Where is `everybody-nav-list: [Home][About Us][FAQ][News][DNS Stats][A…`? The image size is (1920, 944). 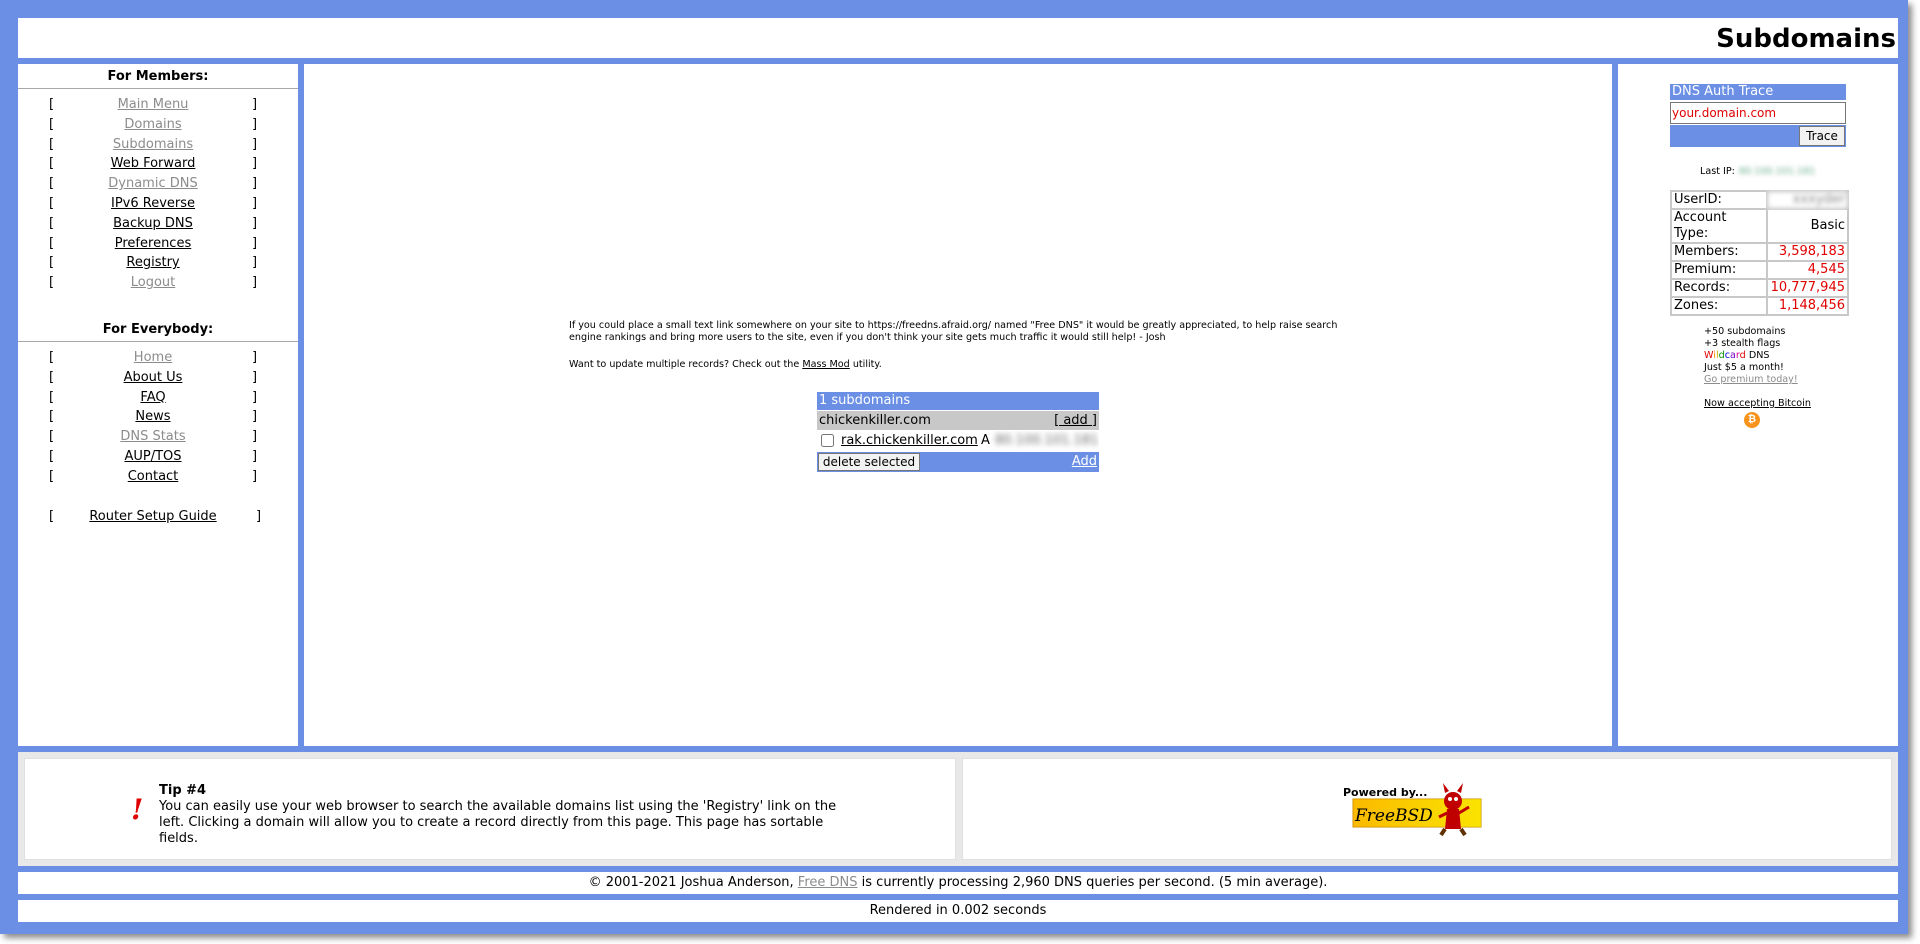
everybody-nav-list: [Home][About Us][FAQ][News][DNS Stats][A… is located at coordinates (158, 417).